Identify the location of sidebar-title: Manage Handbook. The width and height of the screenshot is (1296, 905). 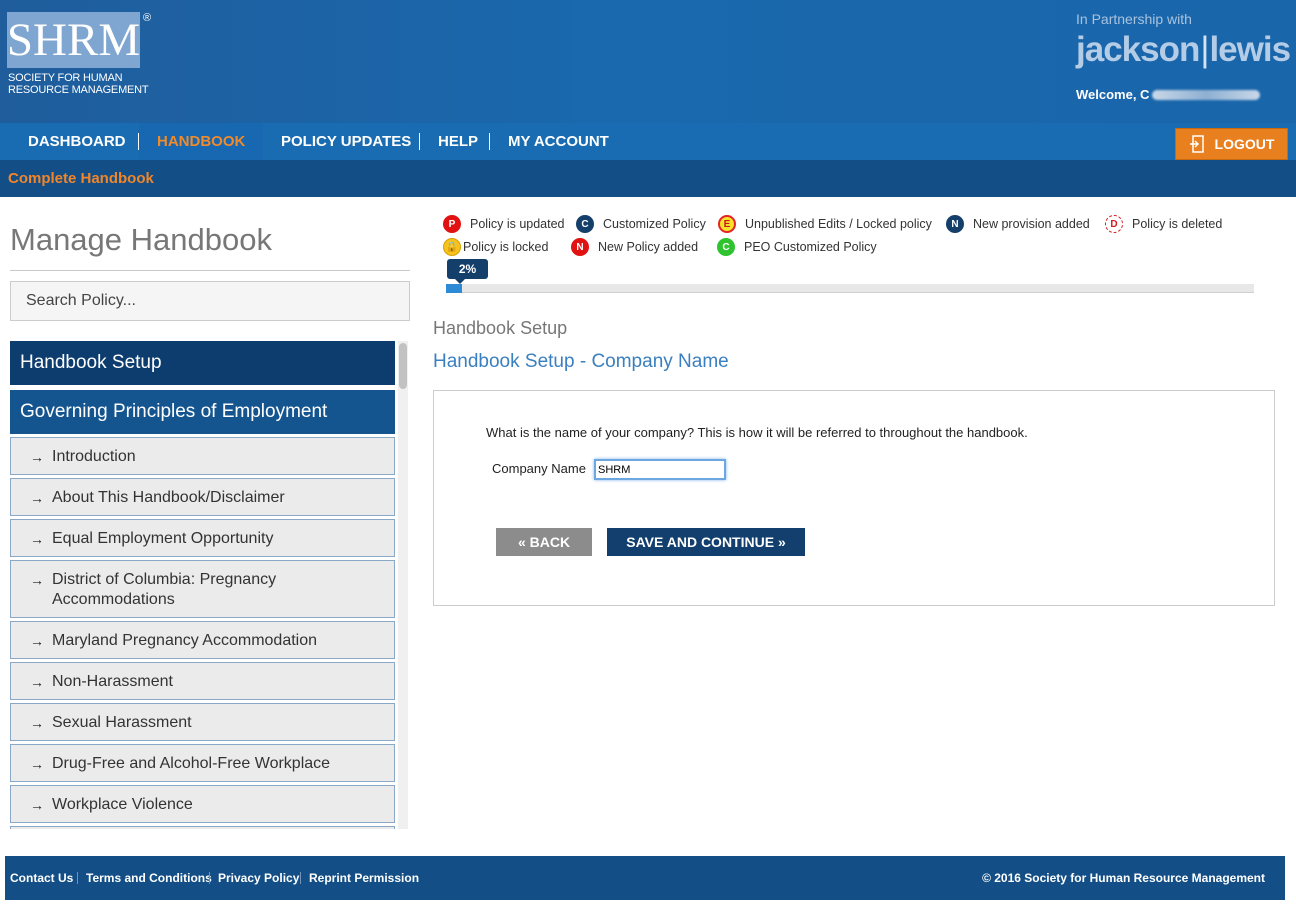
(141, 239).